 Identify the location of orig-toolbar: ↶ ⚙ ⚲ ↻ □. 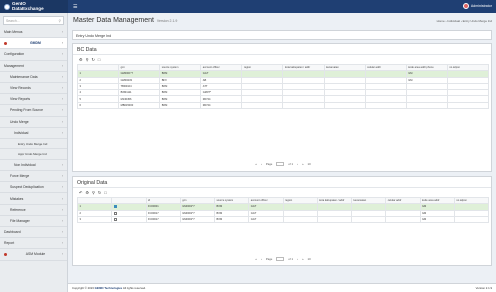
(282, 192).